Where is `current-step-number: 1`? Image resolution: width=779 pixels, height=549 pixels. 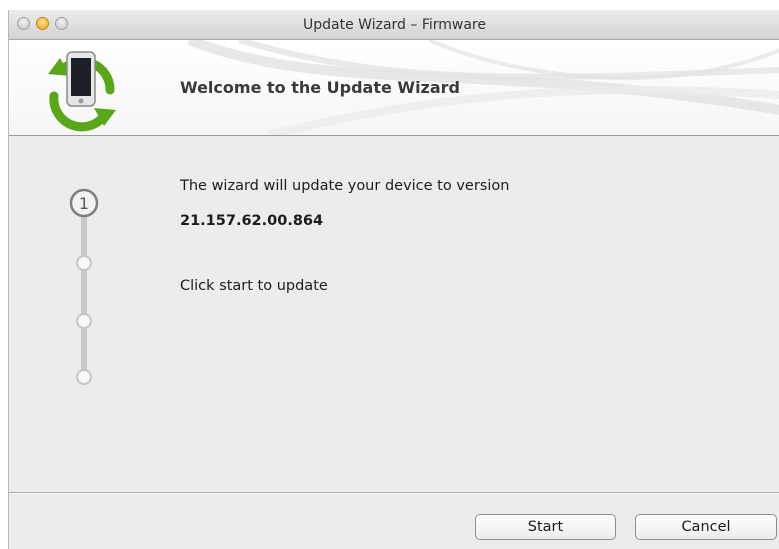 current-step-number: 1 is located at coordinates (84, 203).